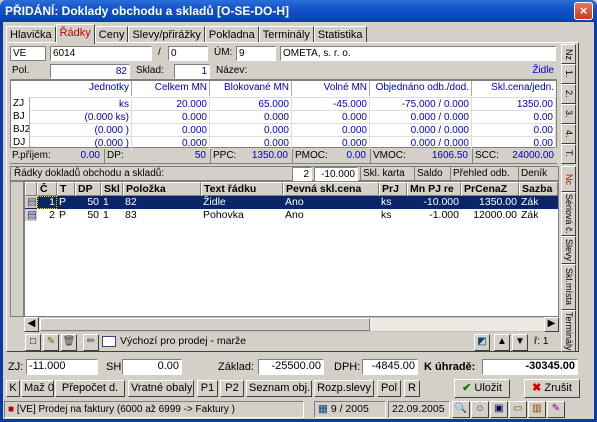 The image size is (597, 422). What do you see at coordinates (568, 331) in the screenshot?
I see `vtab-terminaly: Terminály` at bounding box center [568, 331].